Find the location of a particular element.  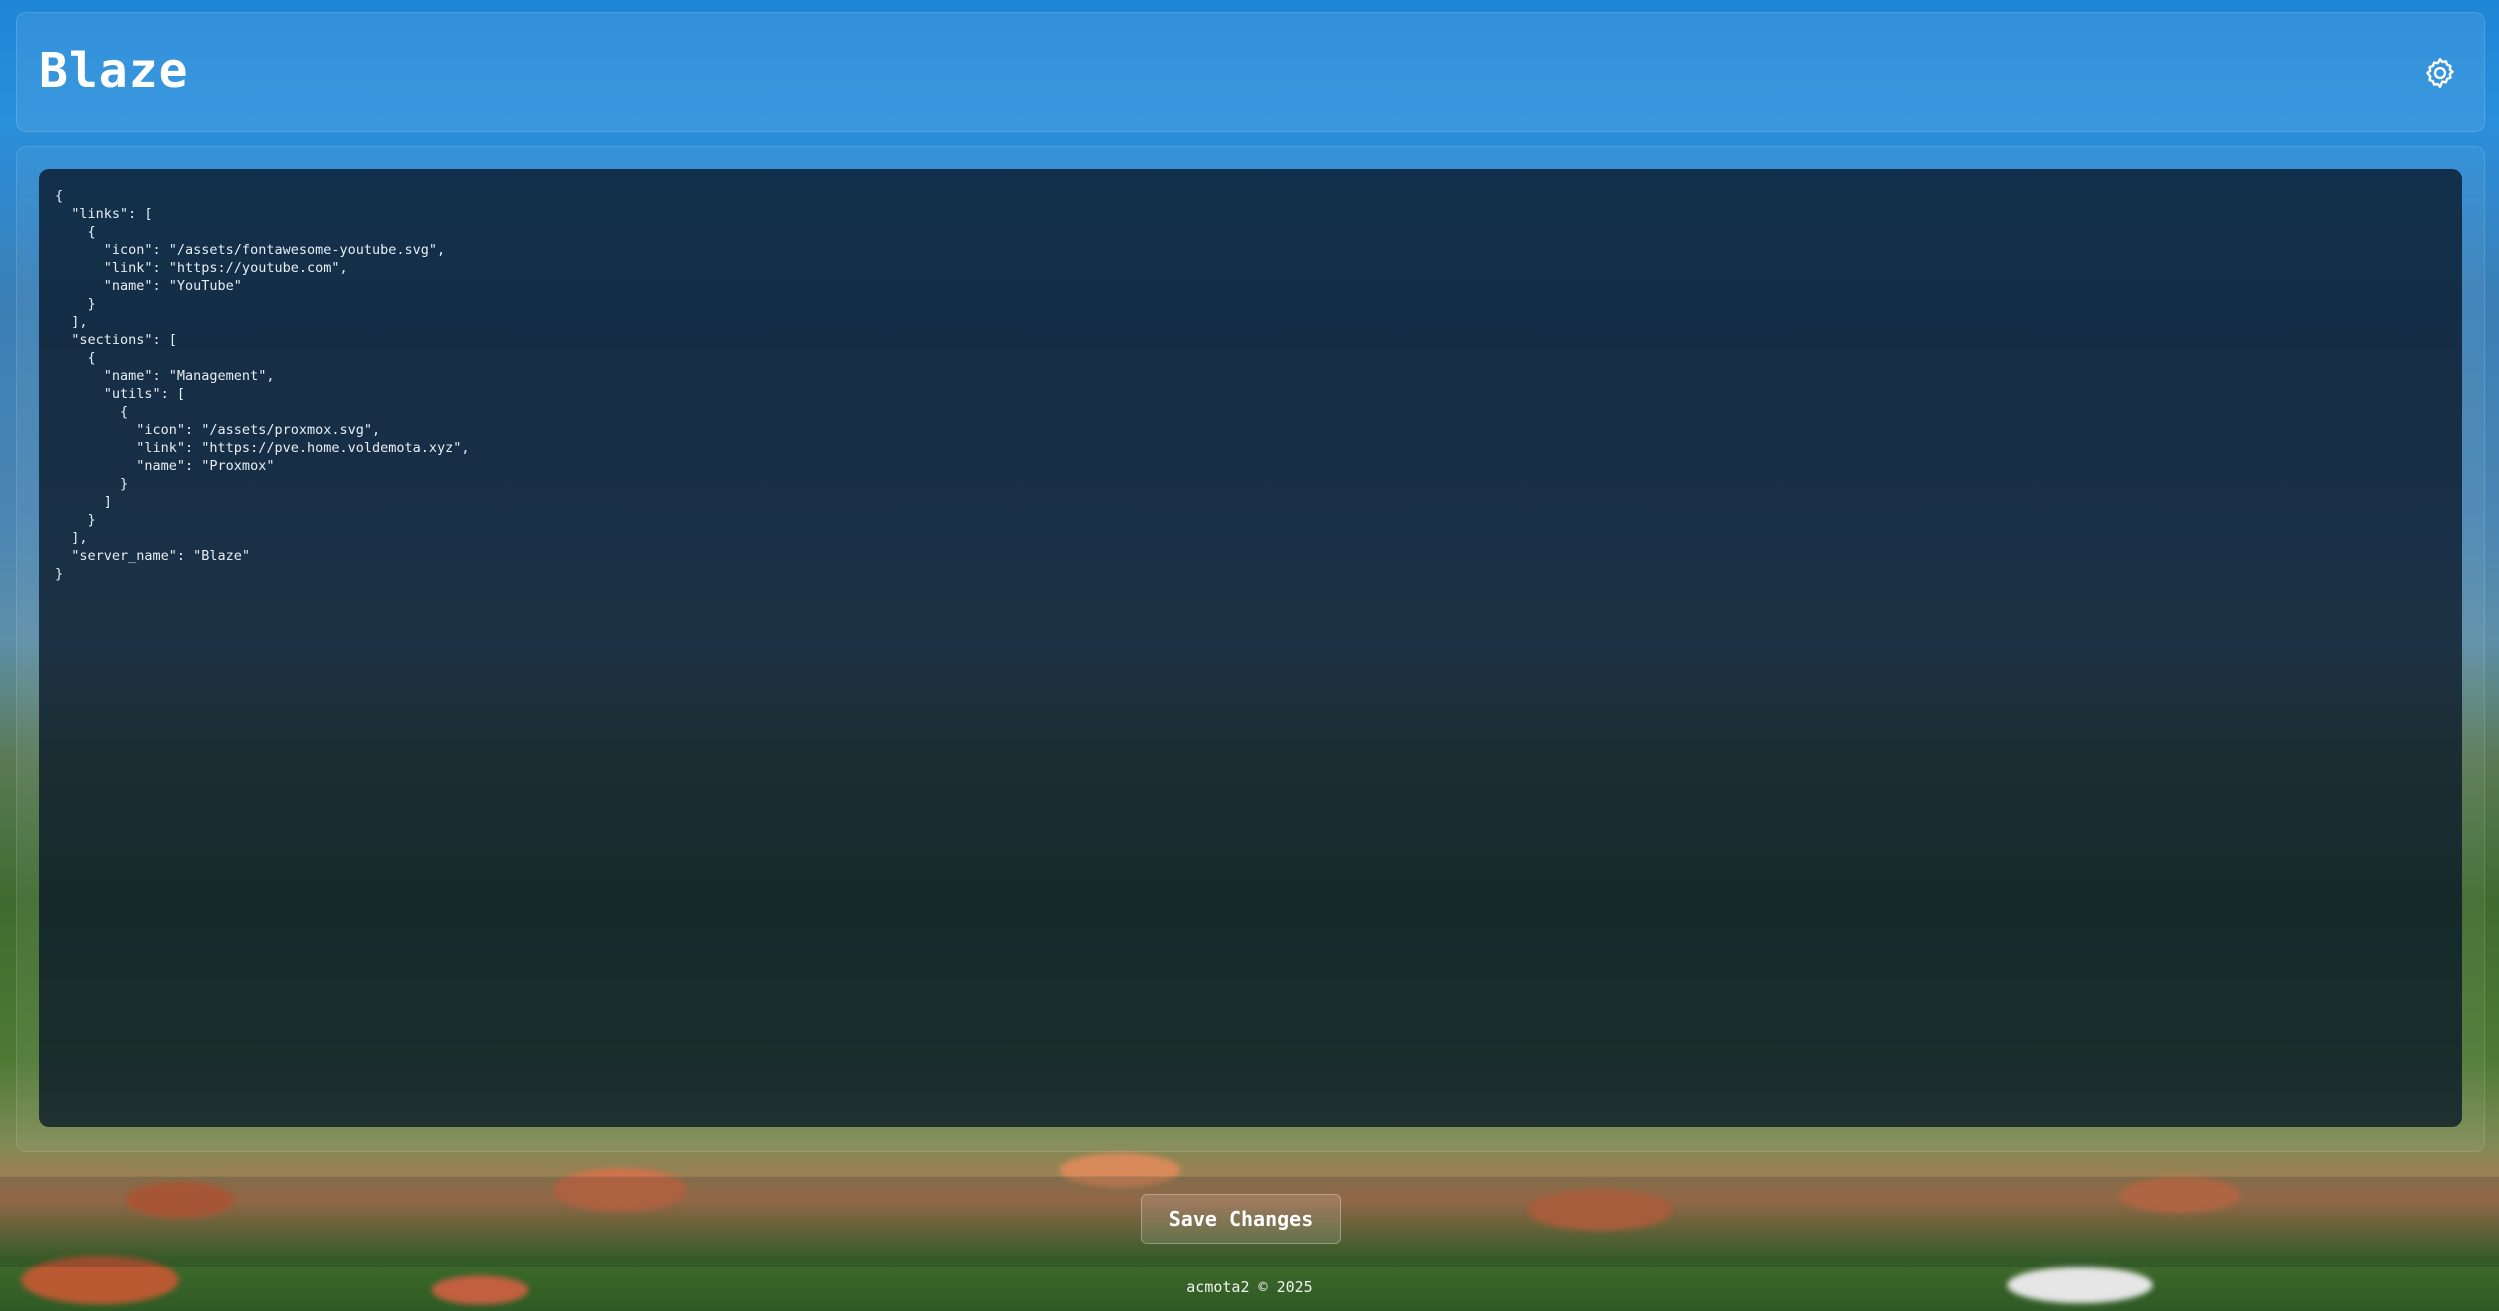

app-title: Blaze is located at coordinates (114, 71).